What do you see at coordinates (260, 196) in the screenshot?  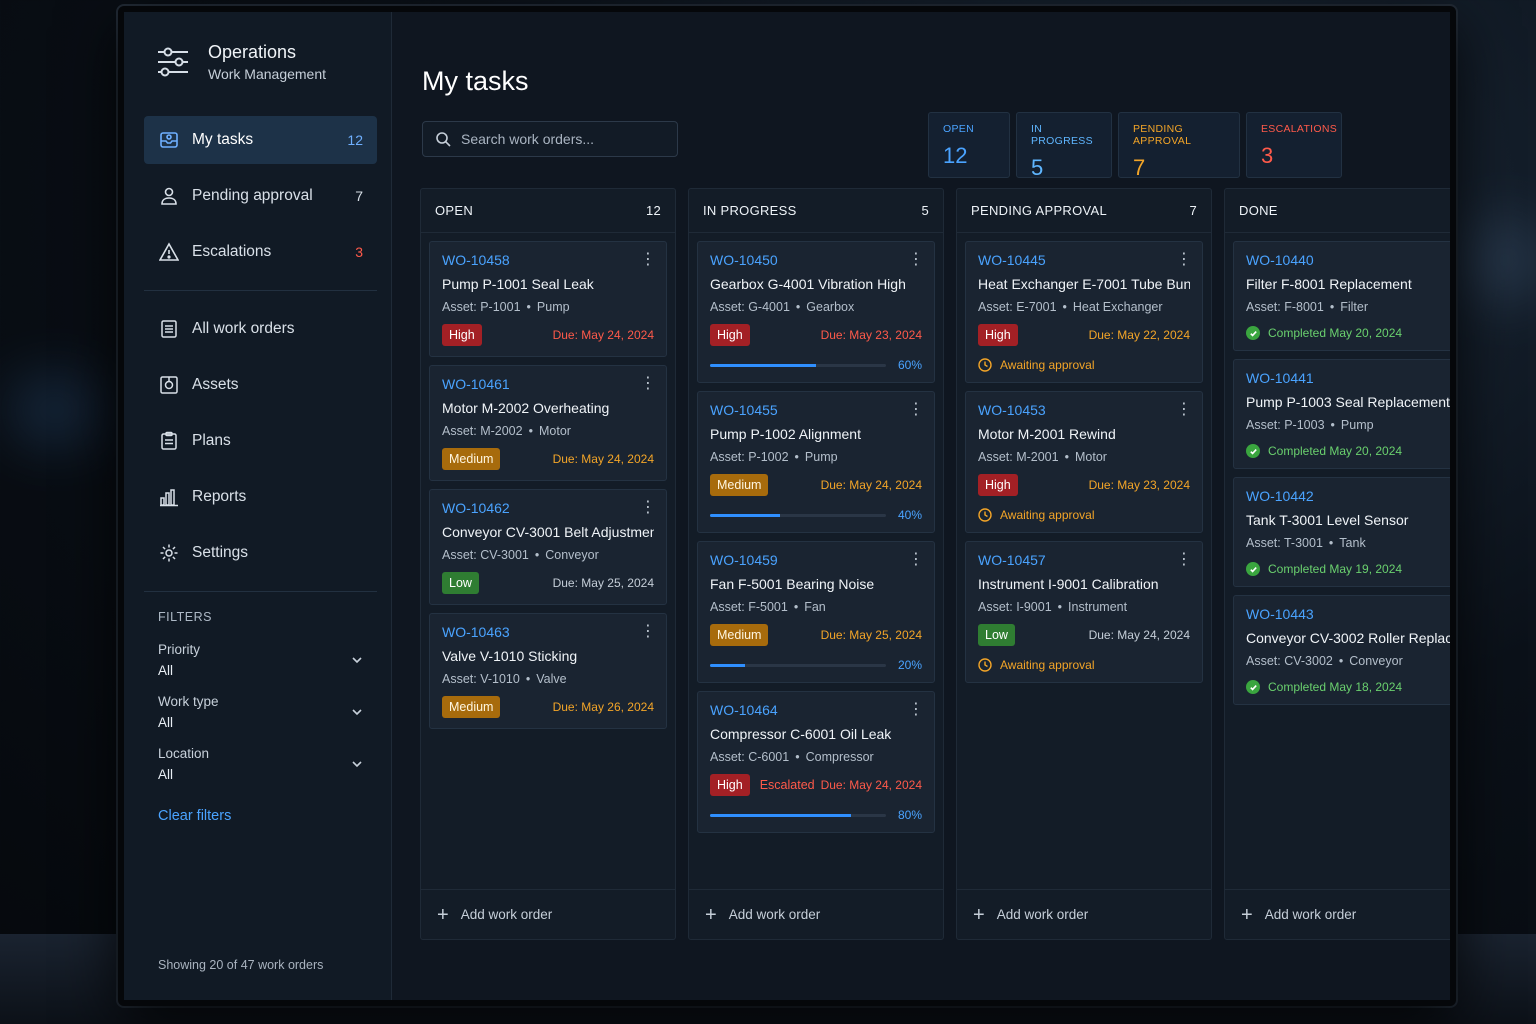 I see `sidebar-item-pending-approval: Pending approval 7` at bounding box center [260, 196].